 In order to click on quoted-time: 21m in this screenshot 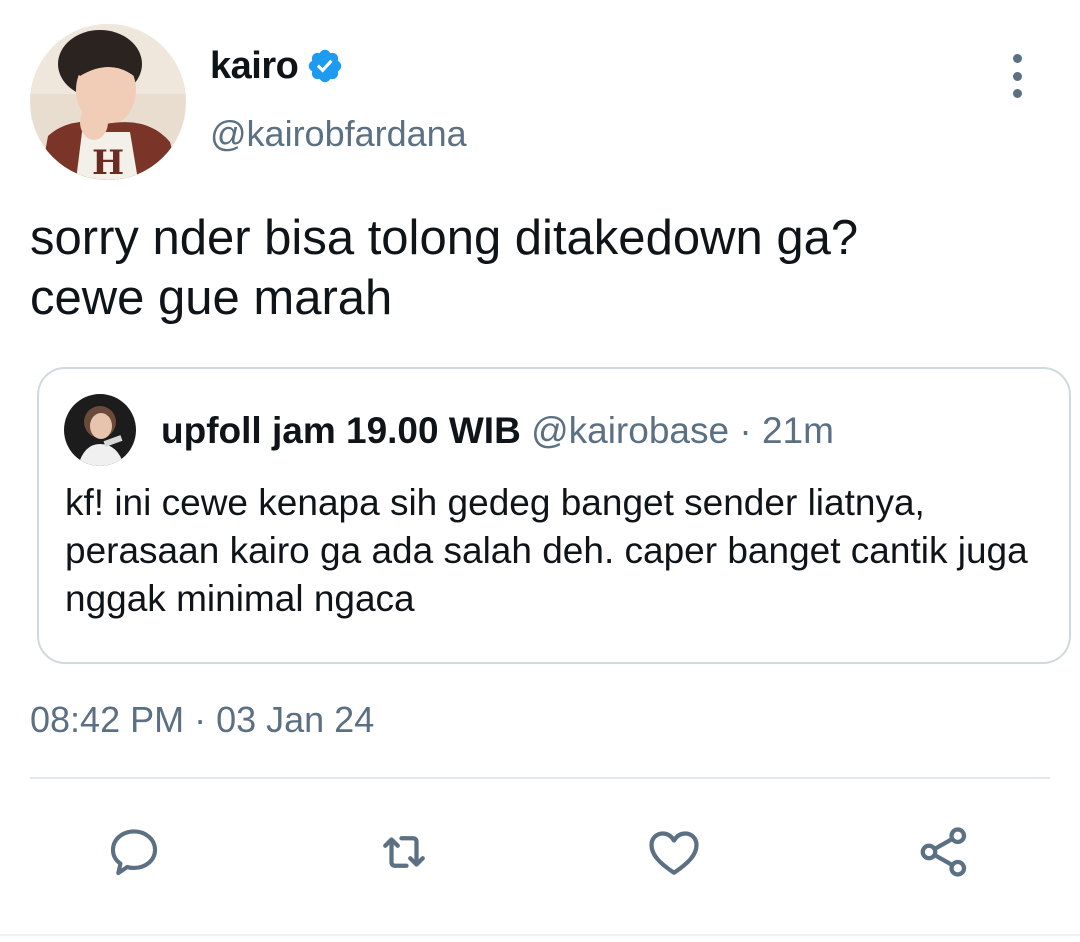, I will do `click(797, 430)`.